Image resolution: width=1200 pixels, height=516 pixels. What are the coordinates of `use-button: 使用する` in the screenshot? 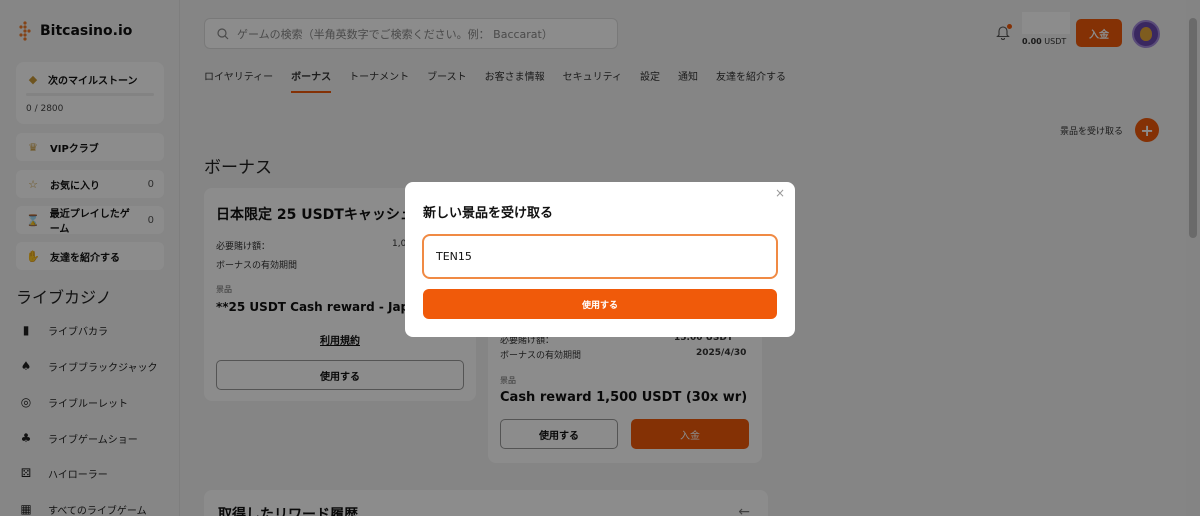 It's located at (600, 304).